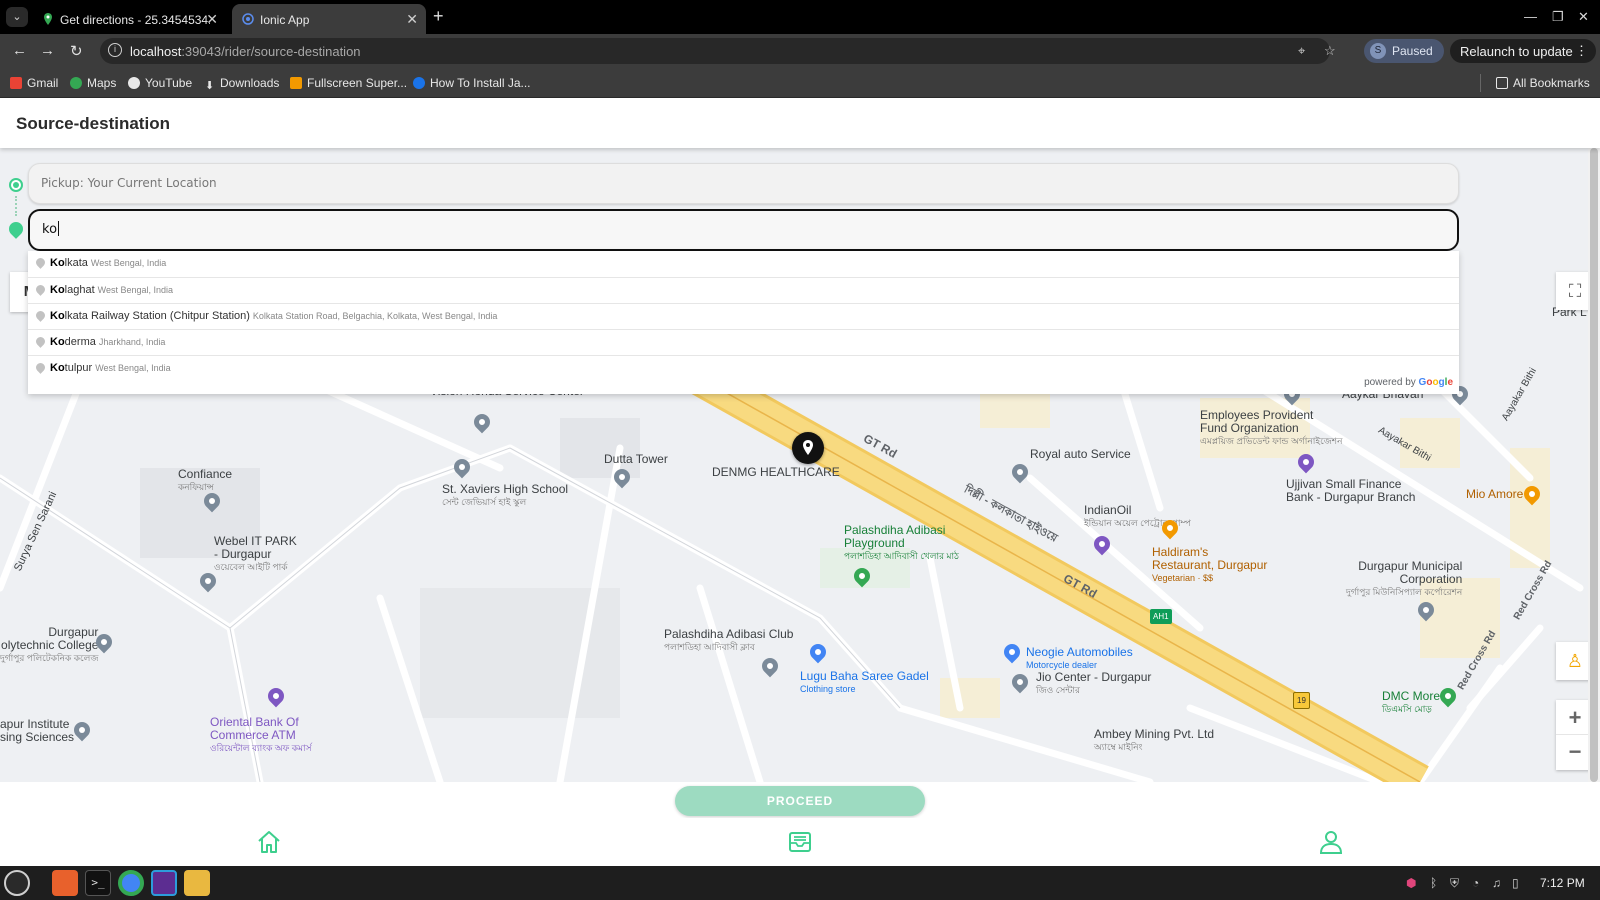 Image resolution: width=1600 pixels, height=900 pixels. What do you see at coordinates (800, 123) in the screenshot?
I see `app-header: Source-destination` at bounding box center [800, 123].